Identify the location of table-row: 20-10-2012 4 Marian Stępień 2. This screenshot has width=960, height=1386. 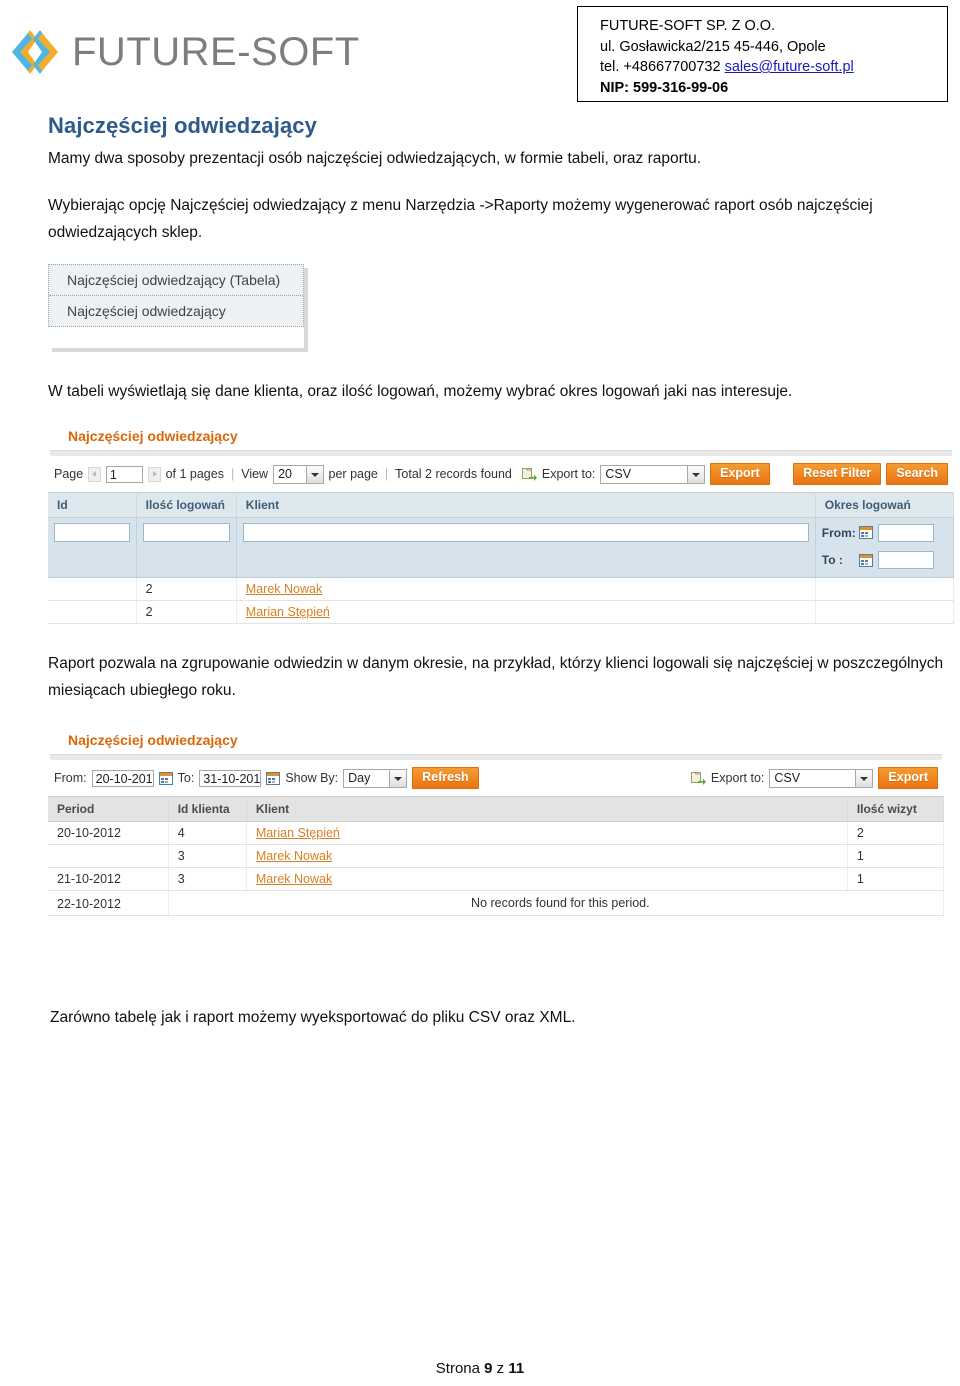
(496, 833).